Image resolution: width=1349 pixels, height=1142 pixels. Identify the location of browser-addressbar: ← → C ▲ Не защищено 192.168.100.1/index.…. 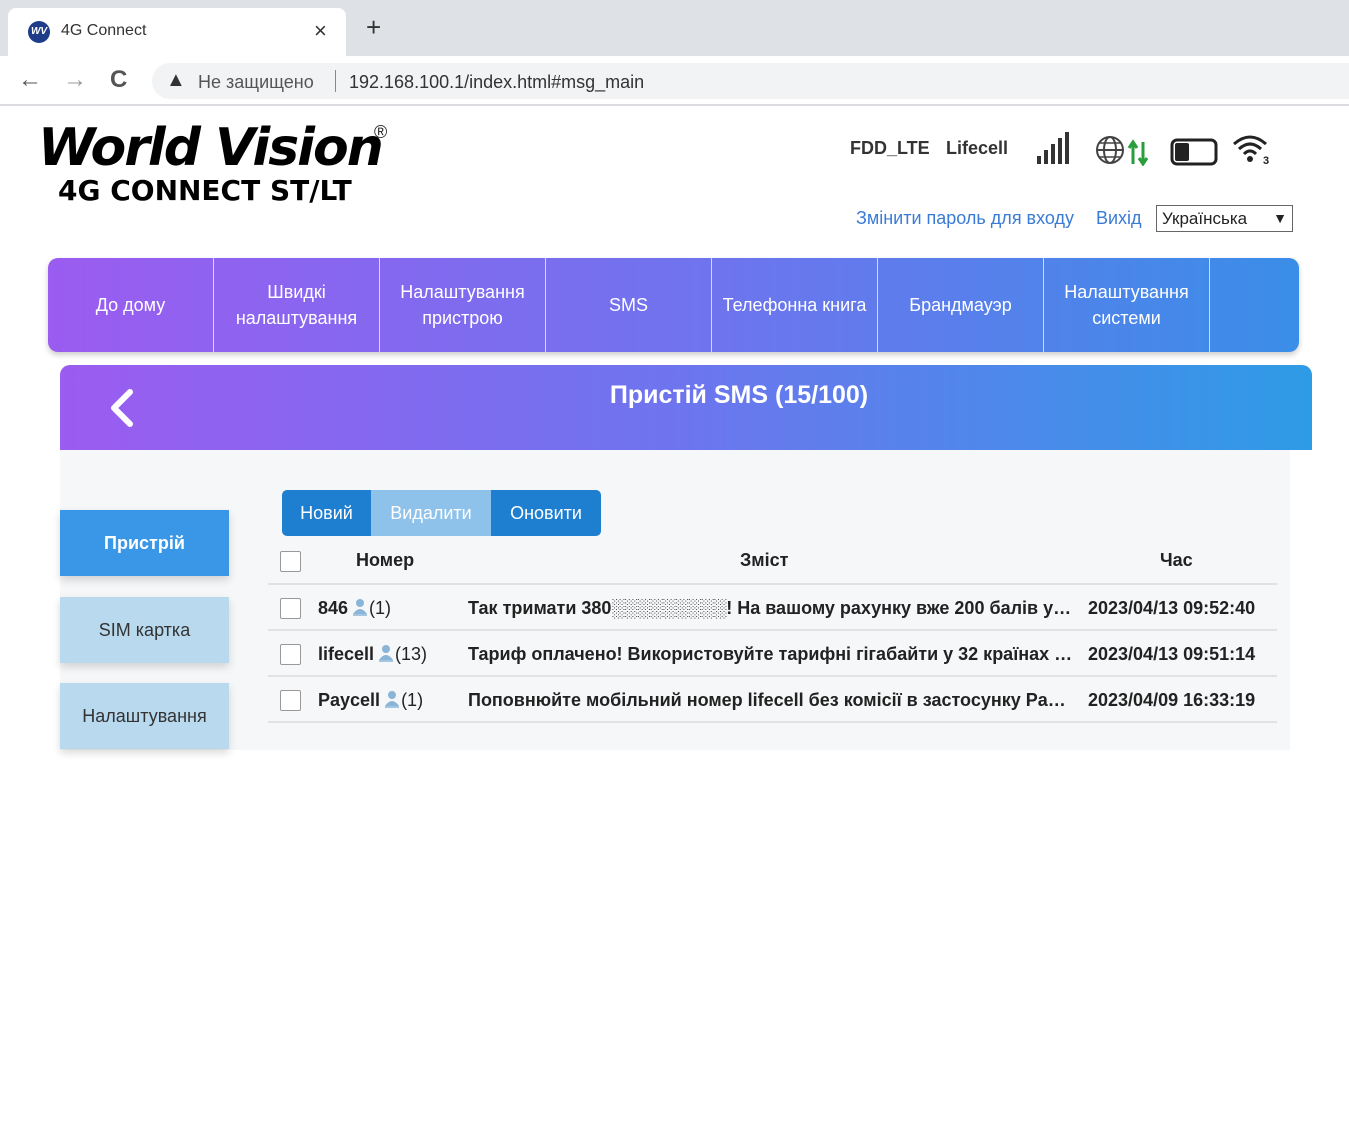
(674, 81).